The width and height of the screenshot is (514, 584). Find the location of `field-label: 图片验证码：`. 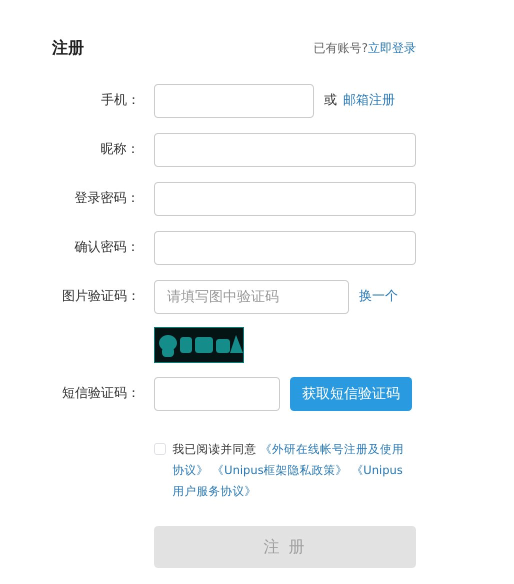

field-label: 图片验证码： is located at coordinates (101, 297).